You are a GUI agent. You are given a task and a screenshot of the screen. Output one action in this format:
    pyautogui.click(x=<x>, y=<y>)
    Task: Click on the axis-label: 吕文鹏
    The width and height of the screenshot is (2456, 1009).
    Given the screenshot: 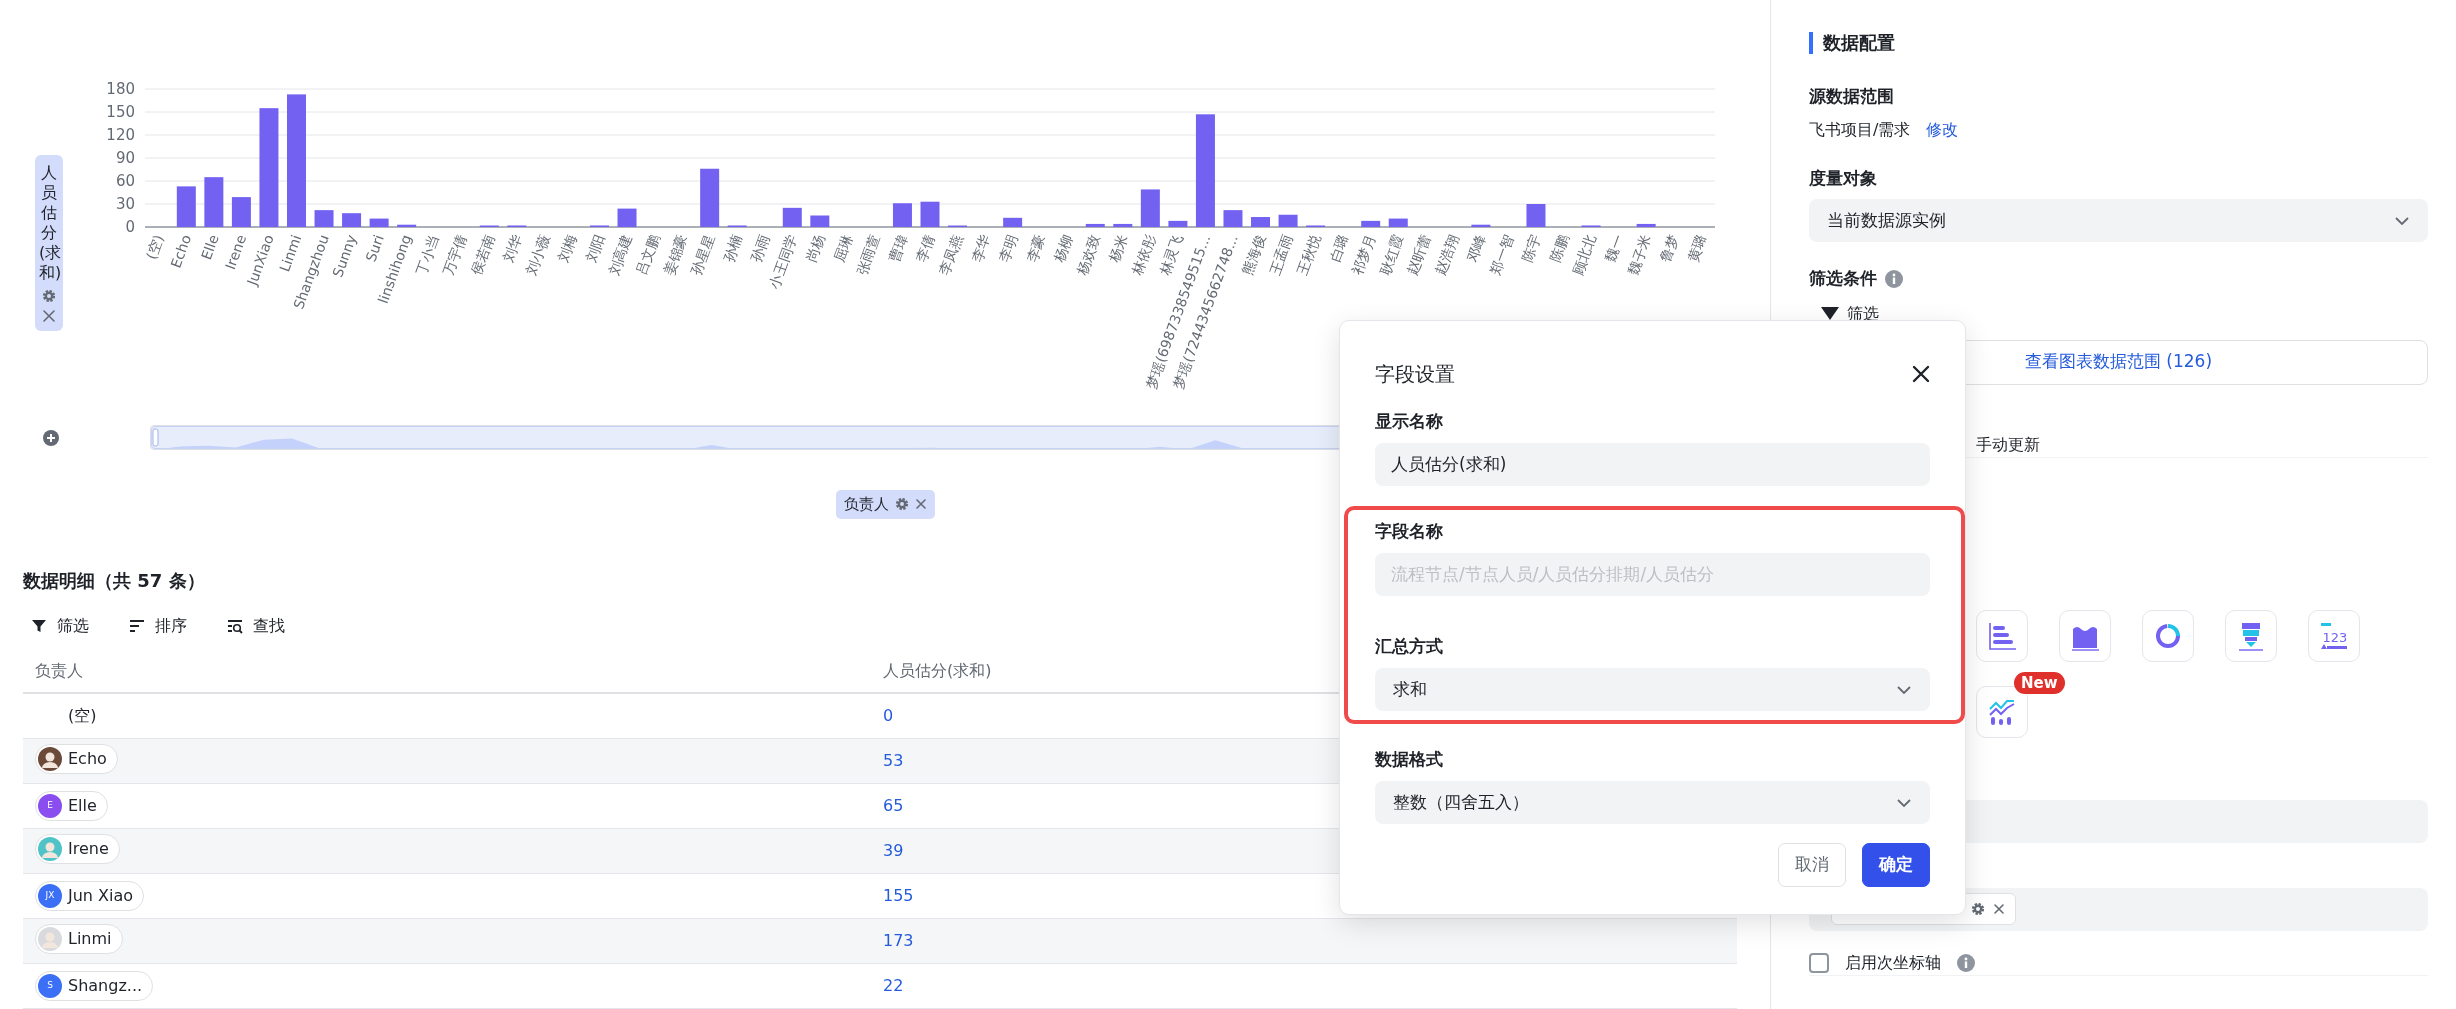 What is the action you would take?
    pyautogui.click(x=648, y=255)
    